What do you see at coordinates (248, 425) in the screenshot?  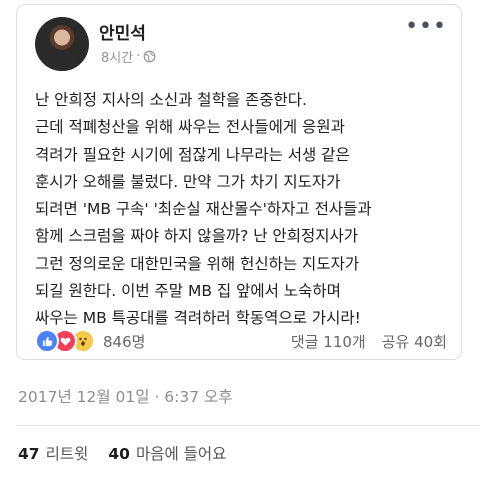 I see `divider` at bounding box center [248, 425].